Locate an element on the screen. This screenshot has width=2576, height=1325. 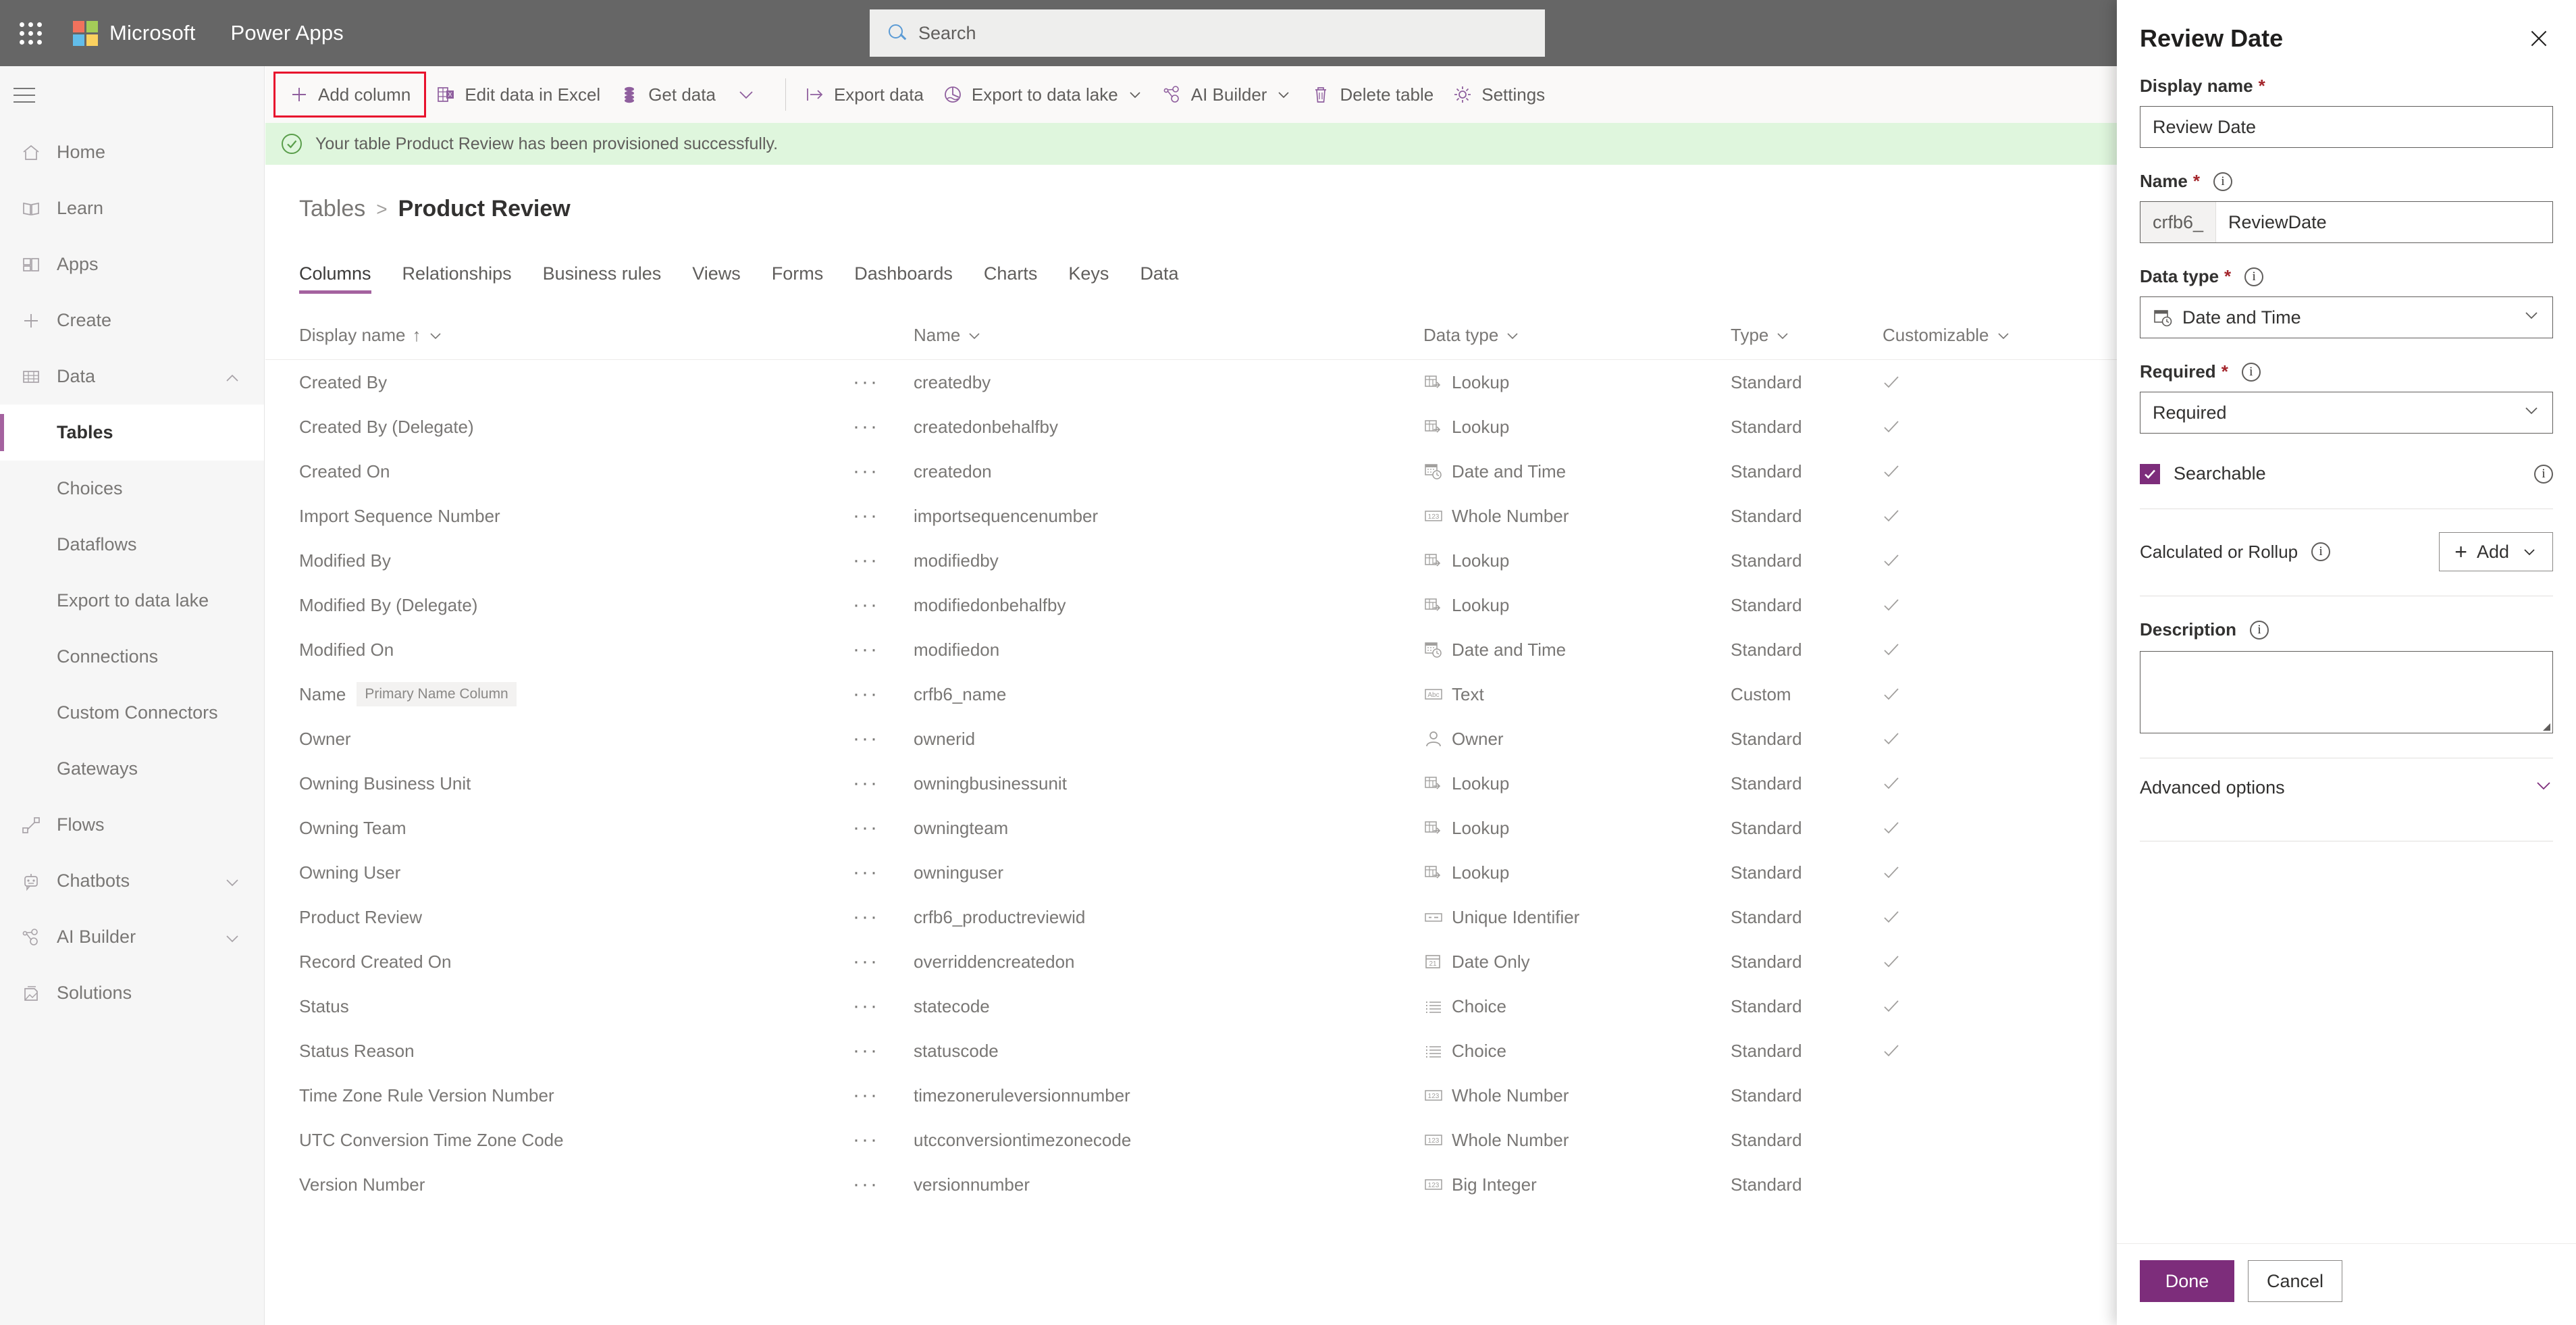
sidebar-item-create: Create is located at coordinates (132, 320).